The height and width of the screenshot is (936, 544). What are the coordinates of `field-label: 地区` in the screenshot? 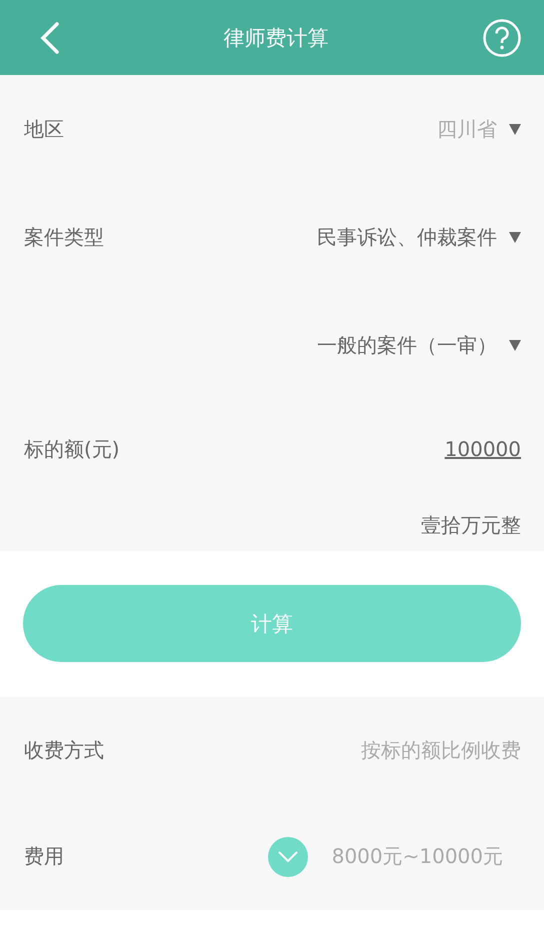 It's located at (44, 129).